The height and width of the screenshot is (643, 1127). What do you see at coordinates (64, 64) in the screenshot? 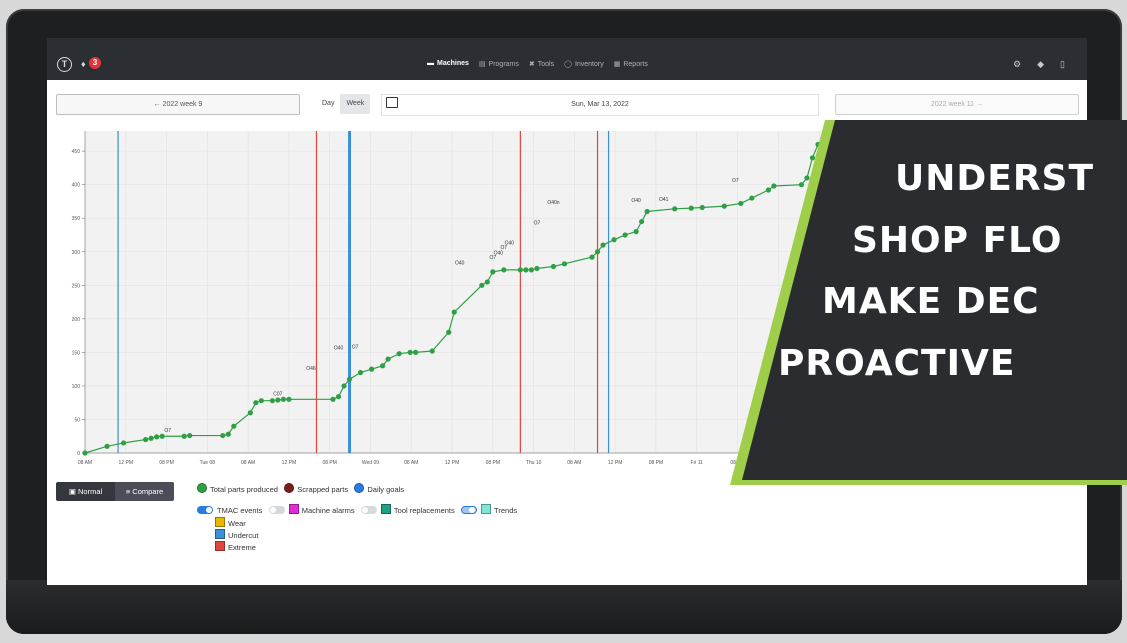
I see `app-logo: T` at bounding box center [64, 64].